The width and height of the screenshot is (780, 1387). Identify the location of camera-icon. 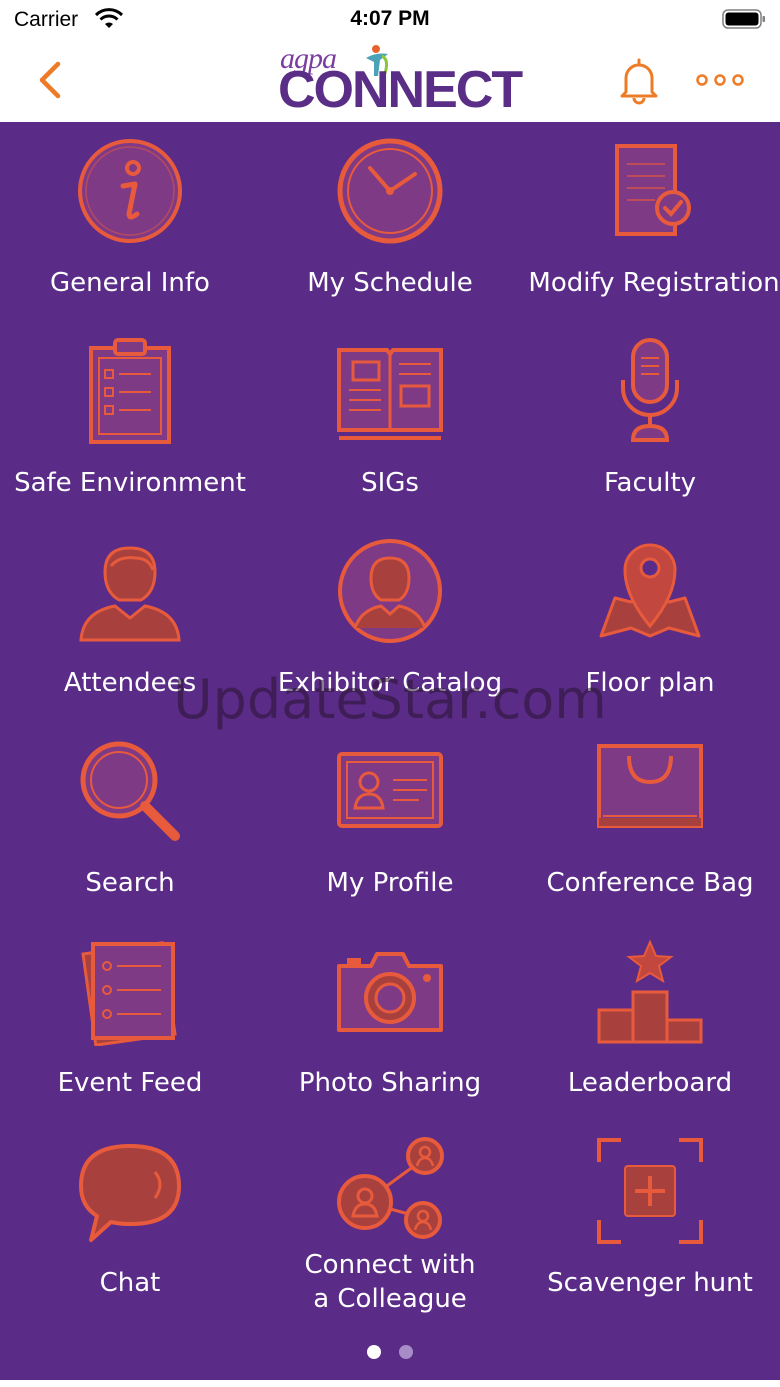
(390, 992).